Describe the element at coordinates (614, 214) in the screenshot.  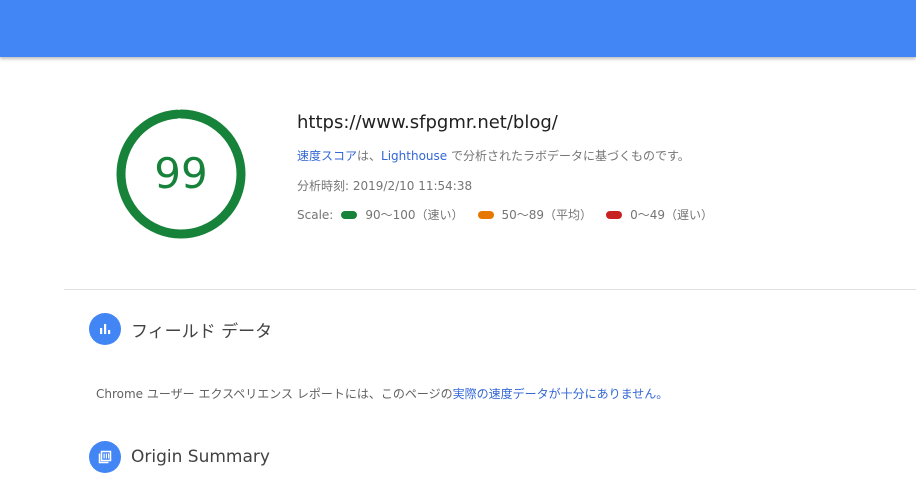
I see `slow-pill-icon` at that location.